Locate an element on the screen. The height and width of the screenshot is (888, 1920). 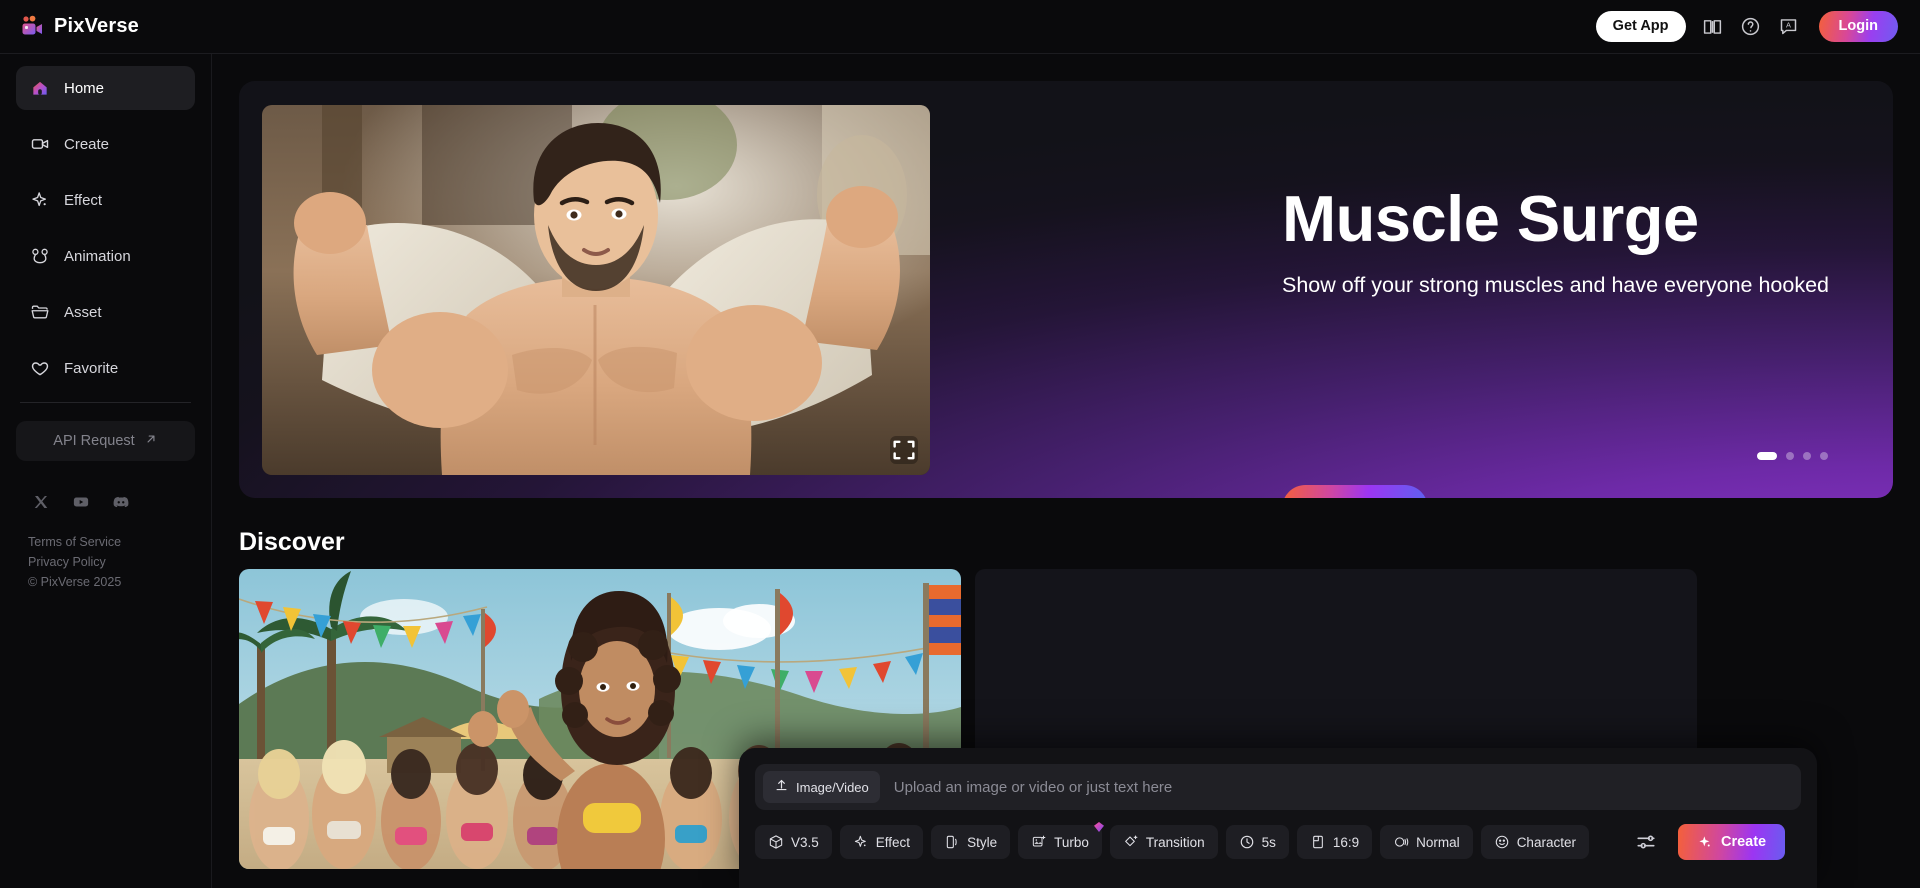
sidebar-item-effect: Effect is located at coordinates (105, 200).